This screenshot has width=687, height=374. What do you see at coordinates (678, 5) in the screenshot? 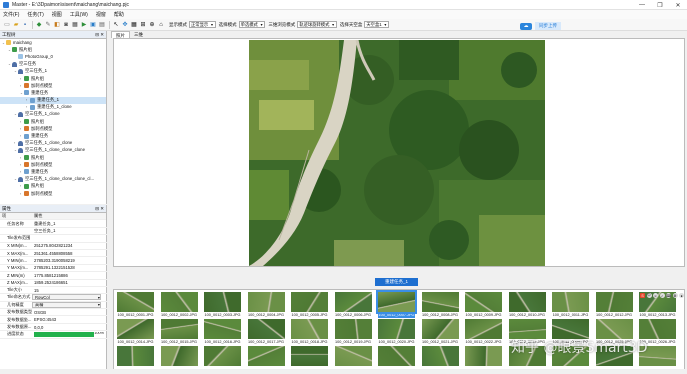
I see `close-button: ✕` at bounding box center [678, 5].